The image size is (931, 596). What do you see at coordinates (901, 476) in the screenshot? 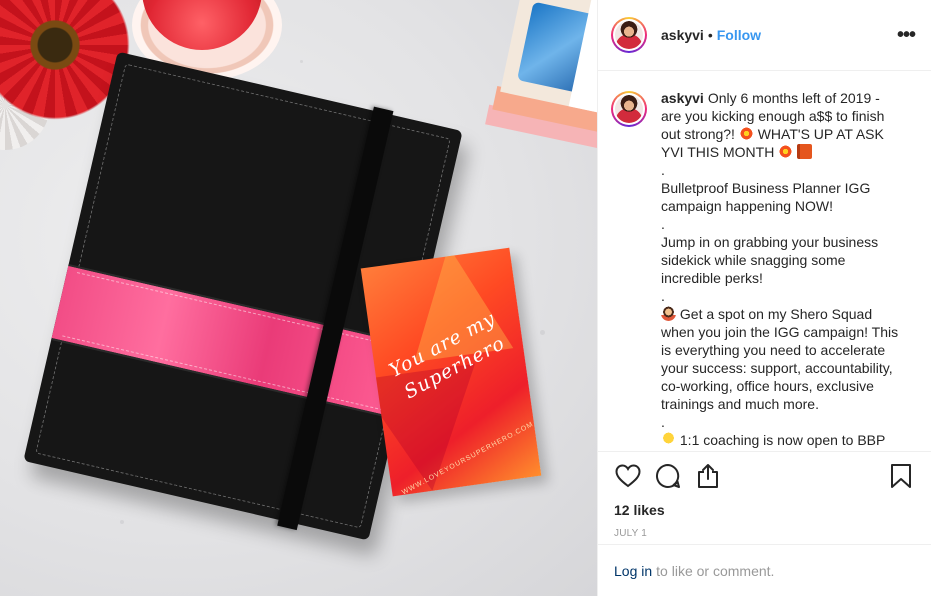
I see `bookmark-icon` at bounding box center [901, 476].